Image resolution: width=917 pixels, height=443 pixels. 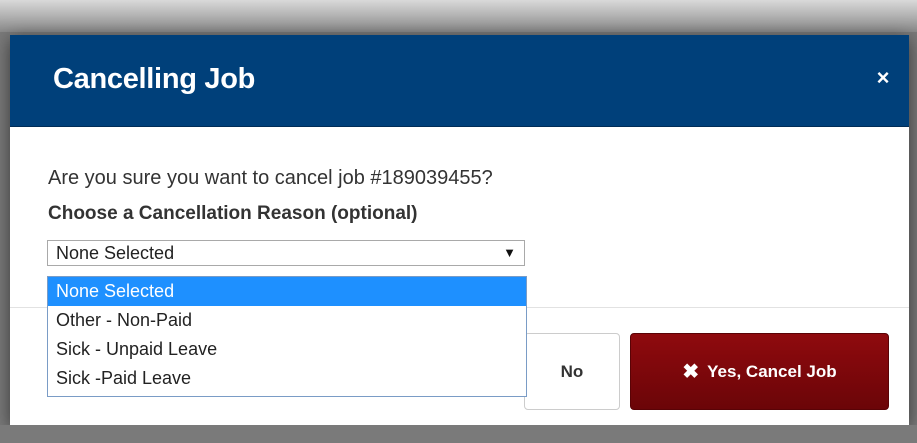 What do you see at coordinates (115, 253) in the screenshot?
I see `select-value: None Selected` at bounding box center [115, 253].